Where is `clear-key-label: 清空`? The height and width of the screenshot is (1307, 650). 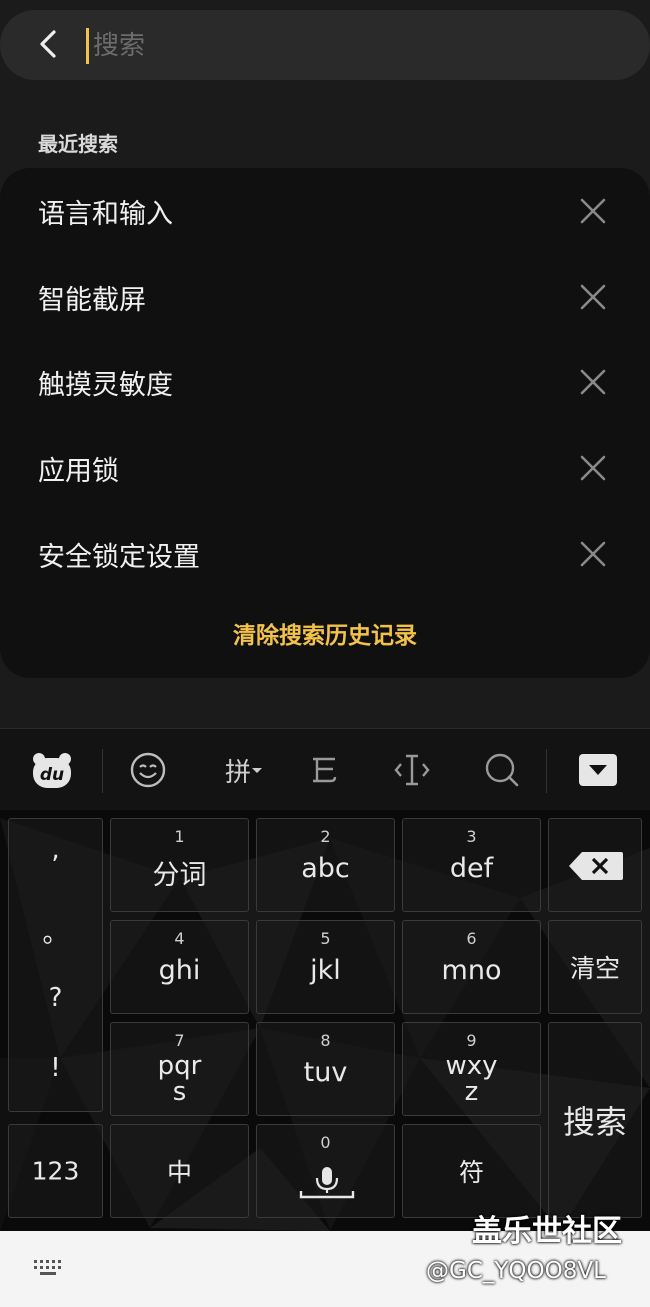 clear-key-label: 清空 is located at coordinates (594, 968).